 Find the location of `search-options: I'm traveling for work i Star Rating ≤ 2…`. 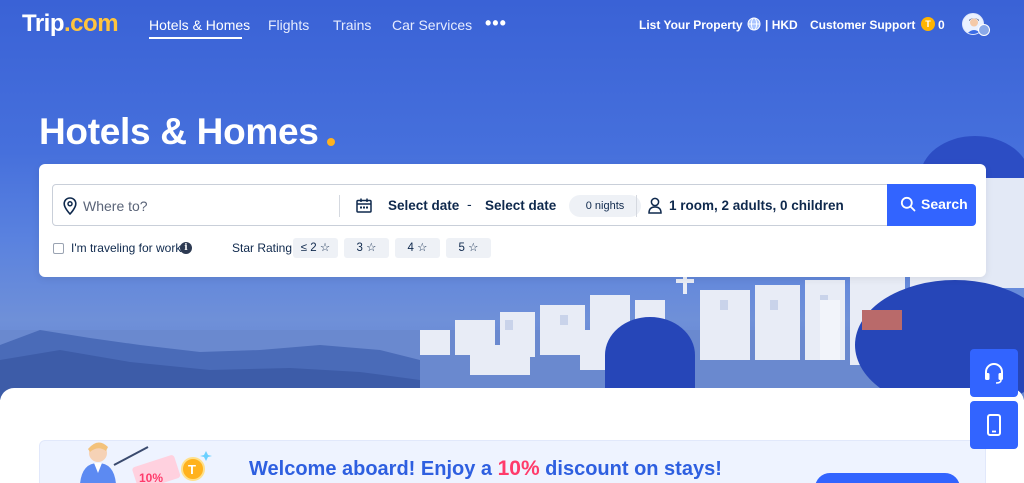

search-options: I'm traveling for work i Star Rating ≤ 2… is located at coordinates (503, 249).